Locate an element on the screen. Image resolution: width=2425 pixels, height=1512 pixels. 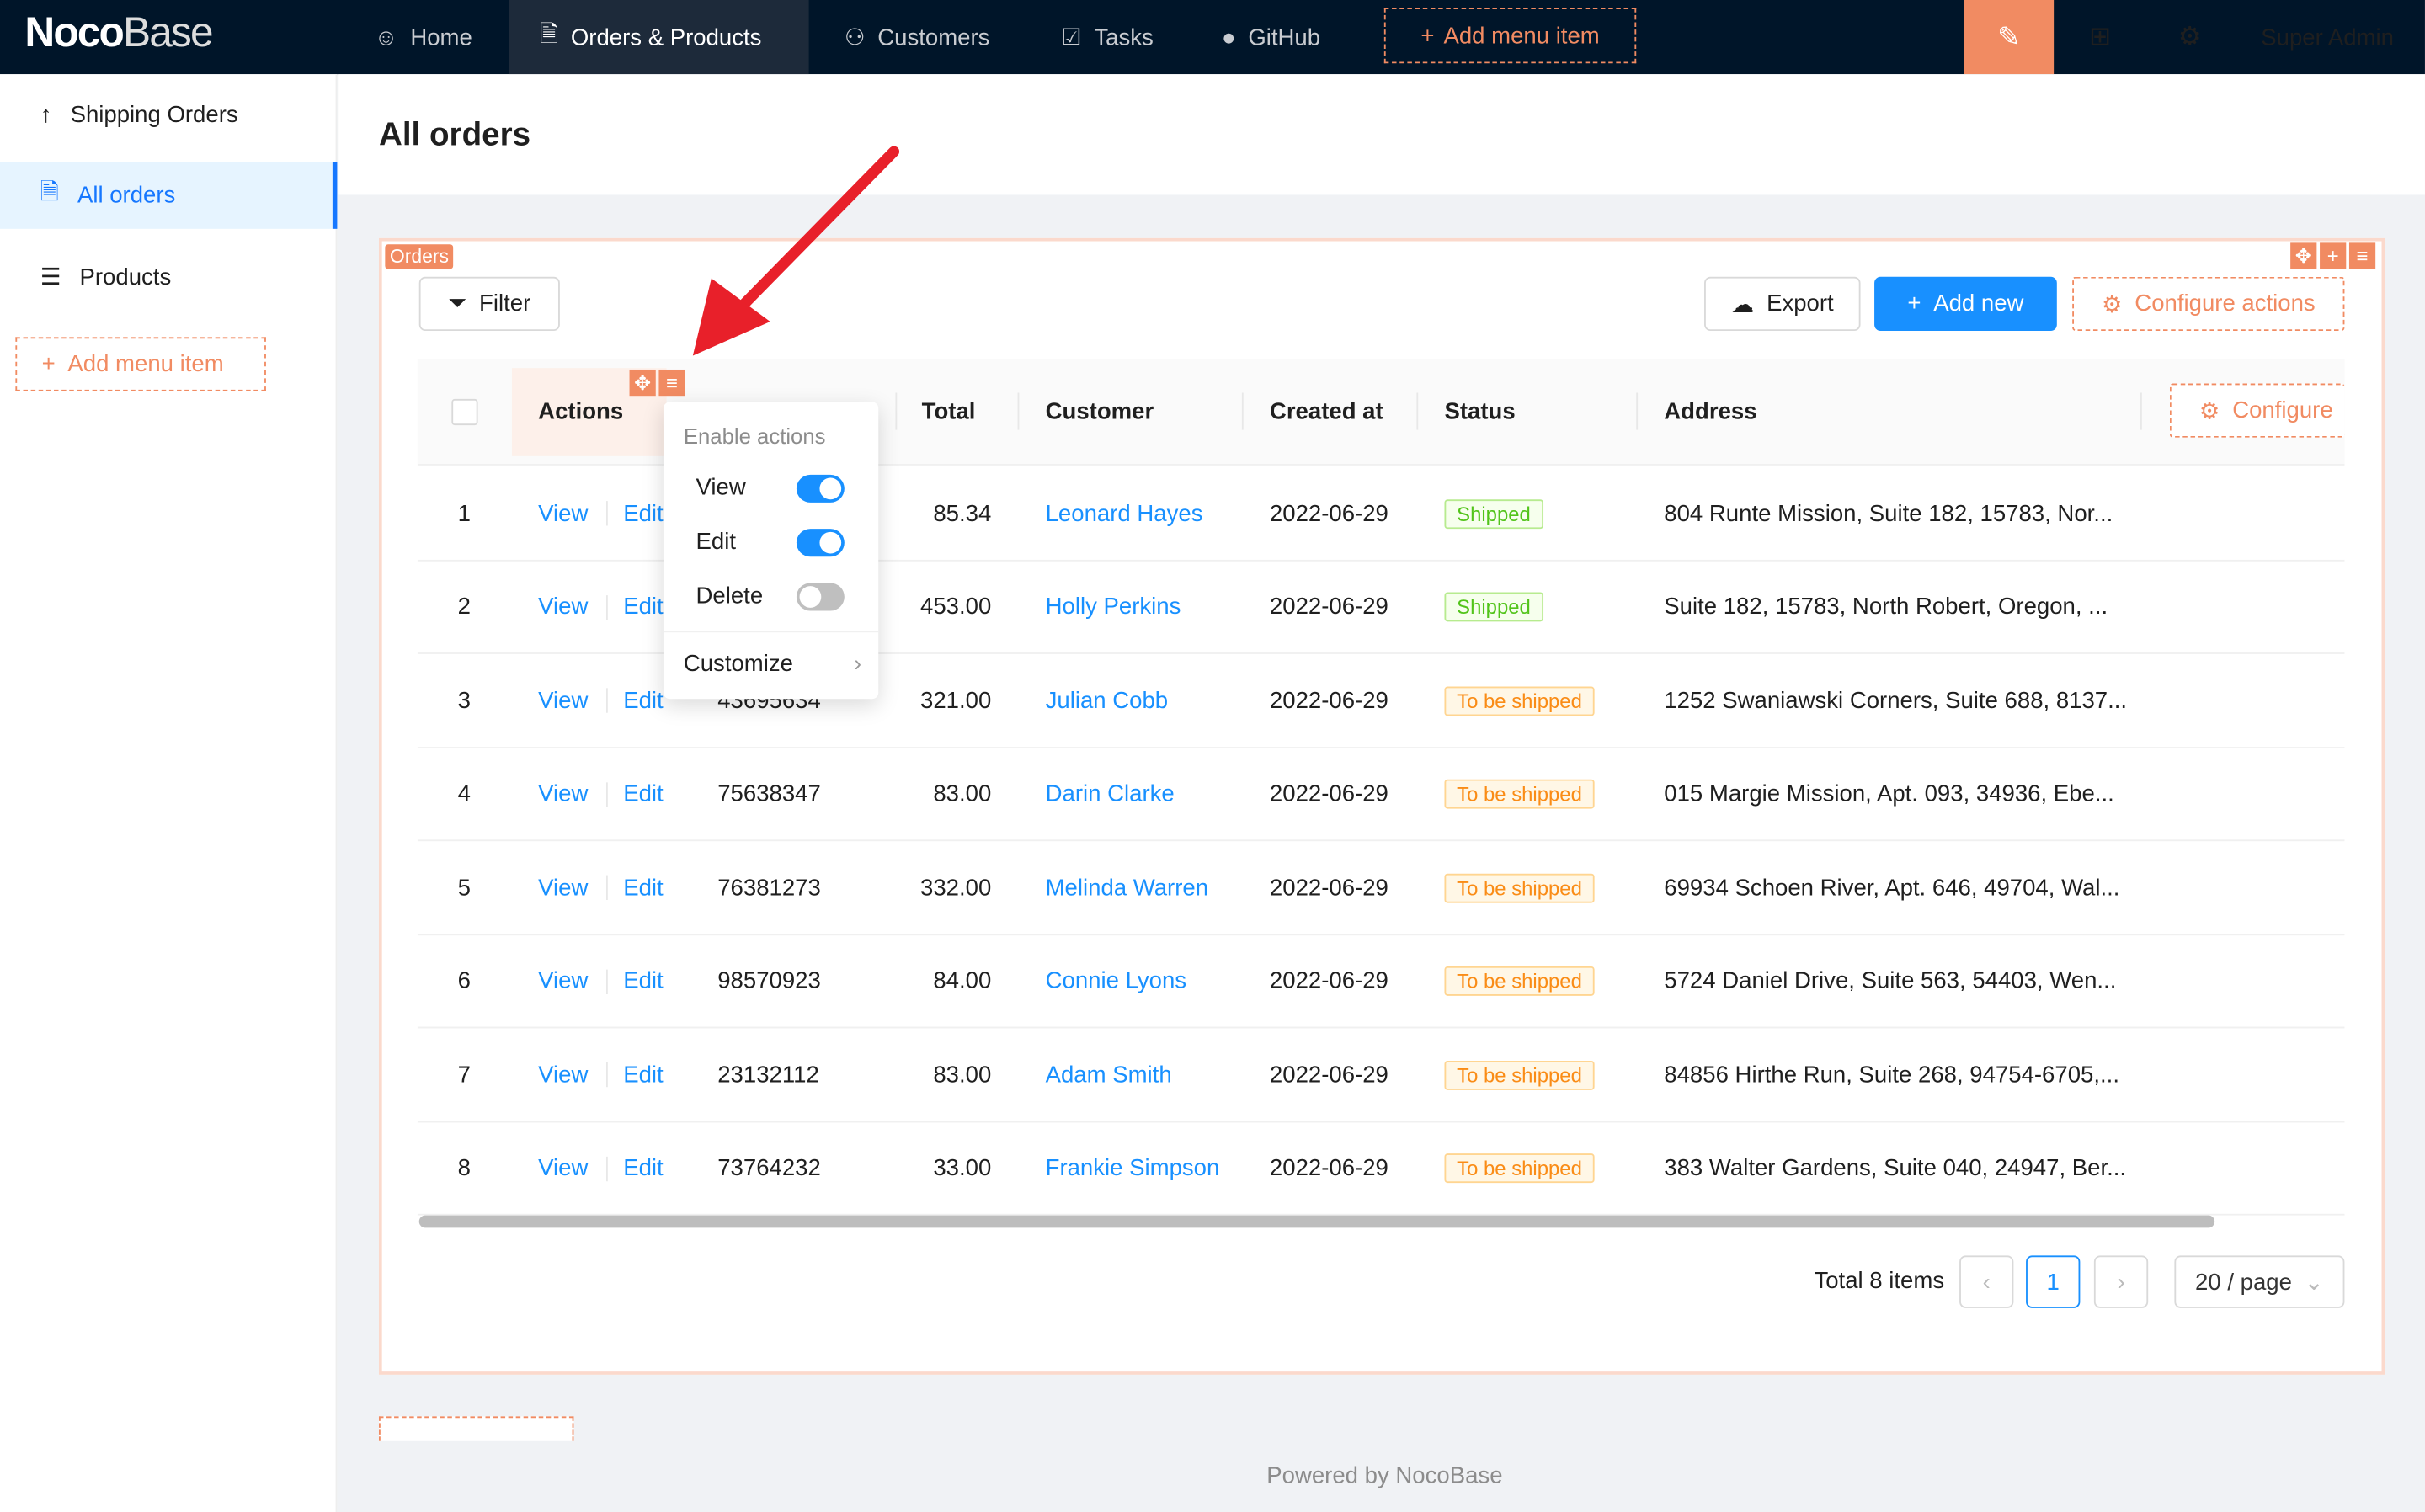
cloud-upload-icon: ☁ is located at coordinates (1742, 304).